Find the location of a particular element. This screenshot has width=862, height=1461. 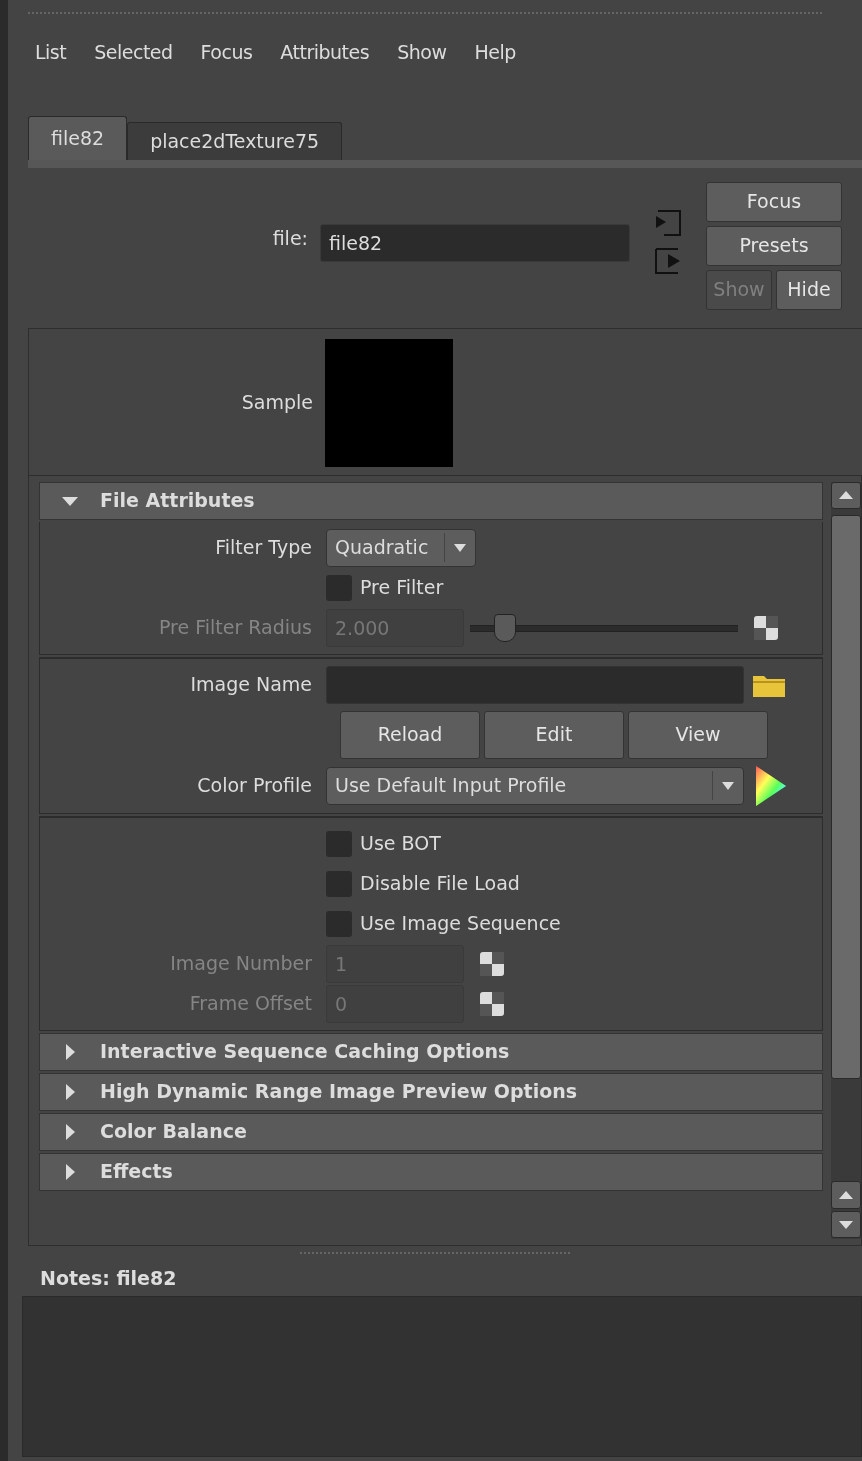

section-header: Color Balance is located at coordinates (431, 1131).